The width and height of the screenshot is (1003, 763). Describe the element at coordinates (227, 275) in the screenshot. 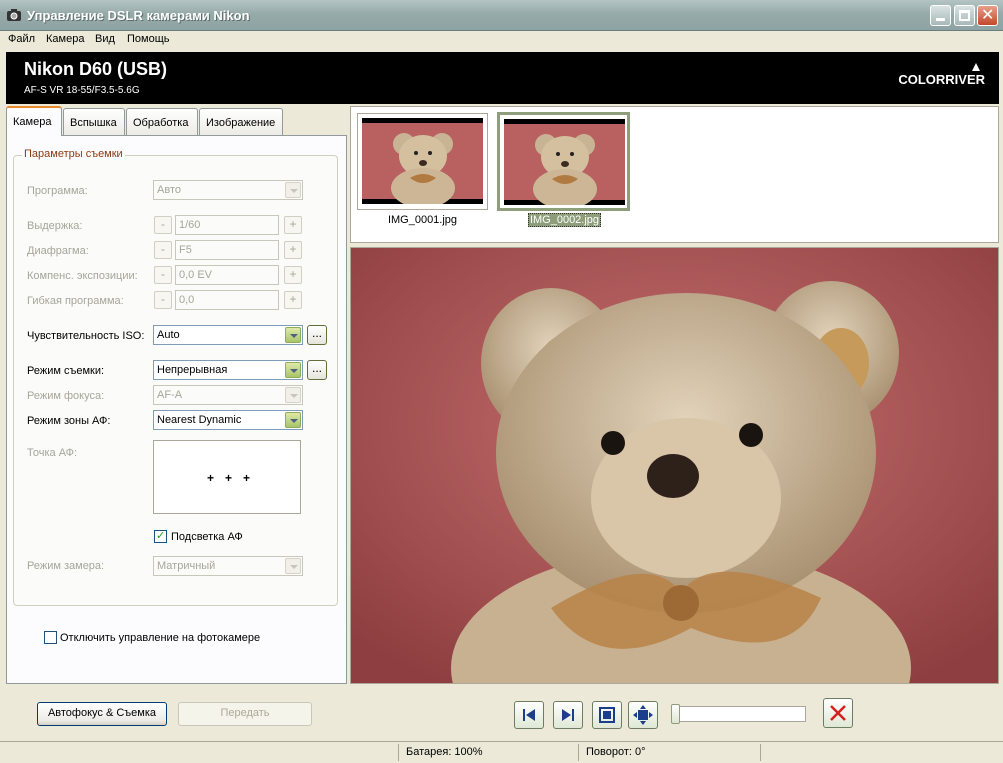

I see `exposure-comp-field: 0,0 EV` at that location.